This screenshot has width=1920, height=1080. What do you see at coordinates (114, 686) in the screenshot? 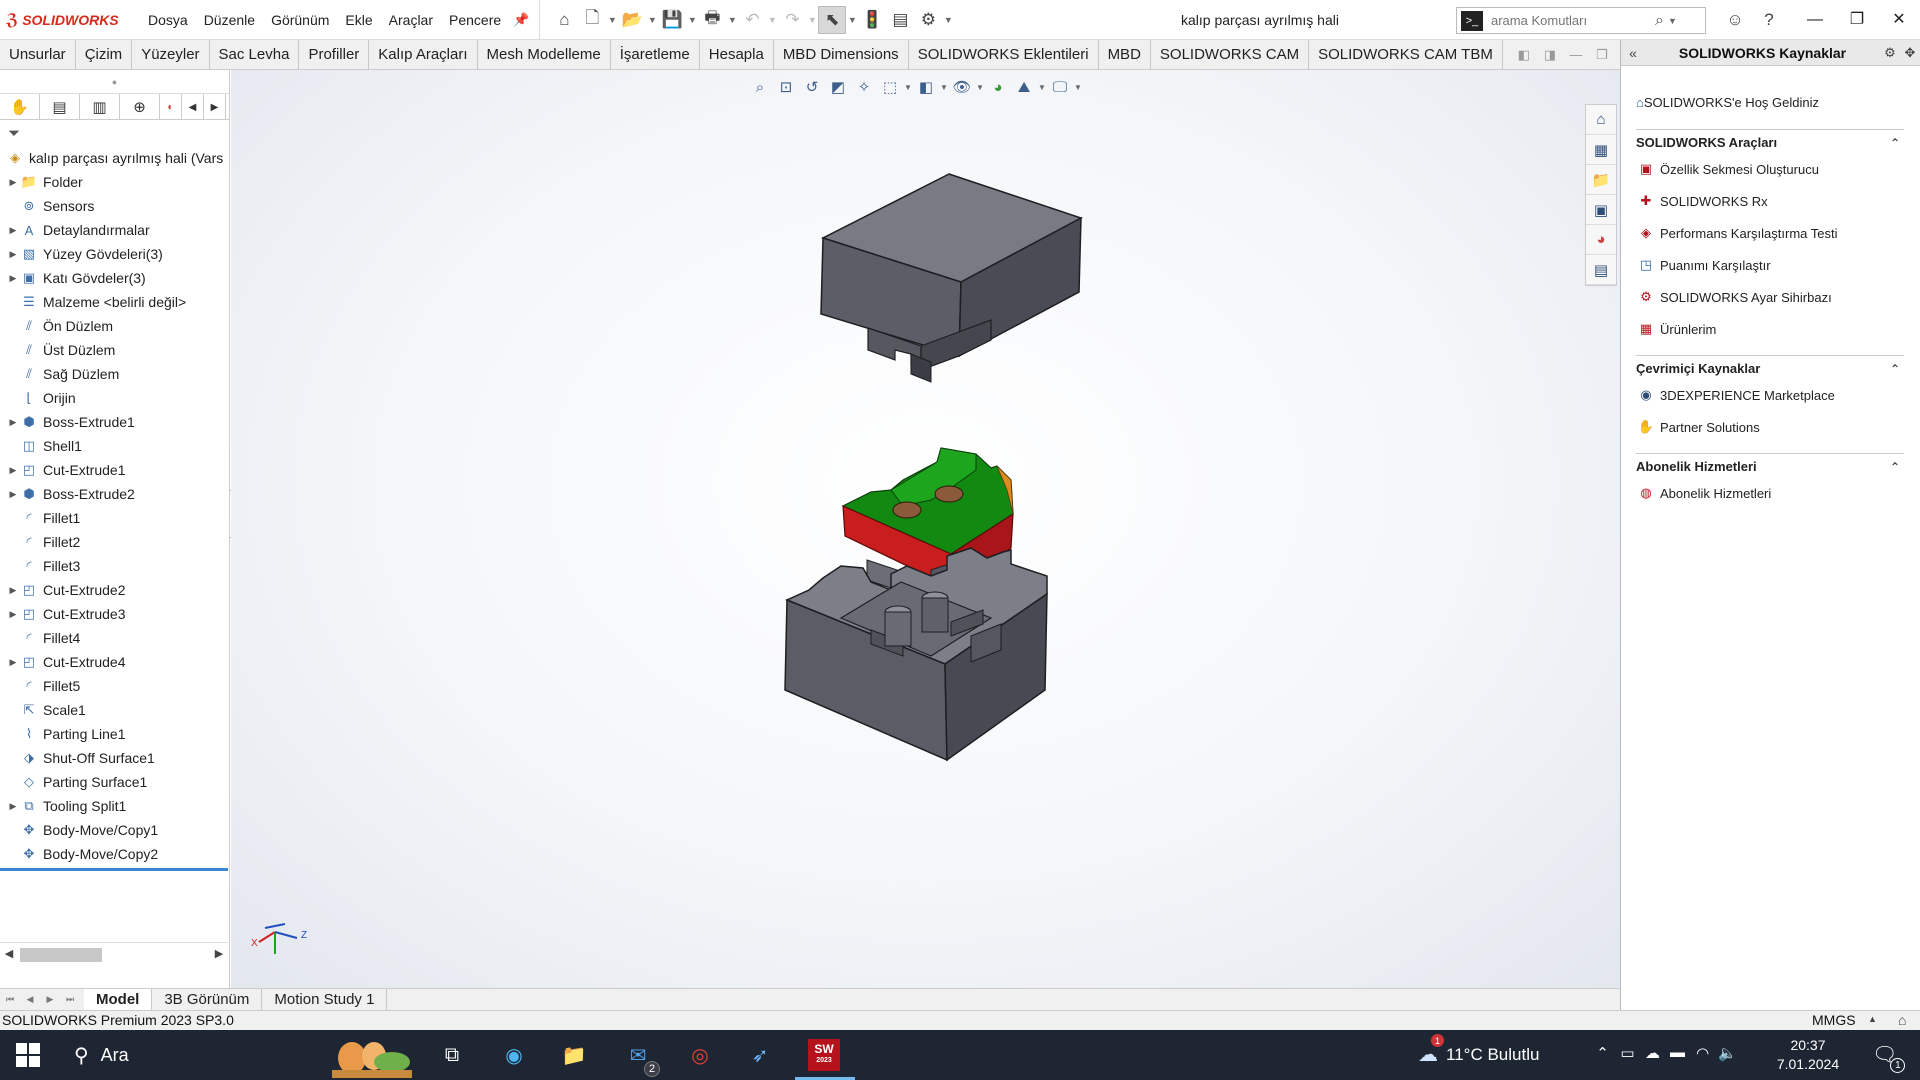
I see `tree-item: ◜ Fillet5` at bounding box center [114, 686].